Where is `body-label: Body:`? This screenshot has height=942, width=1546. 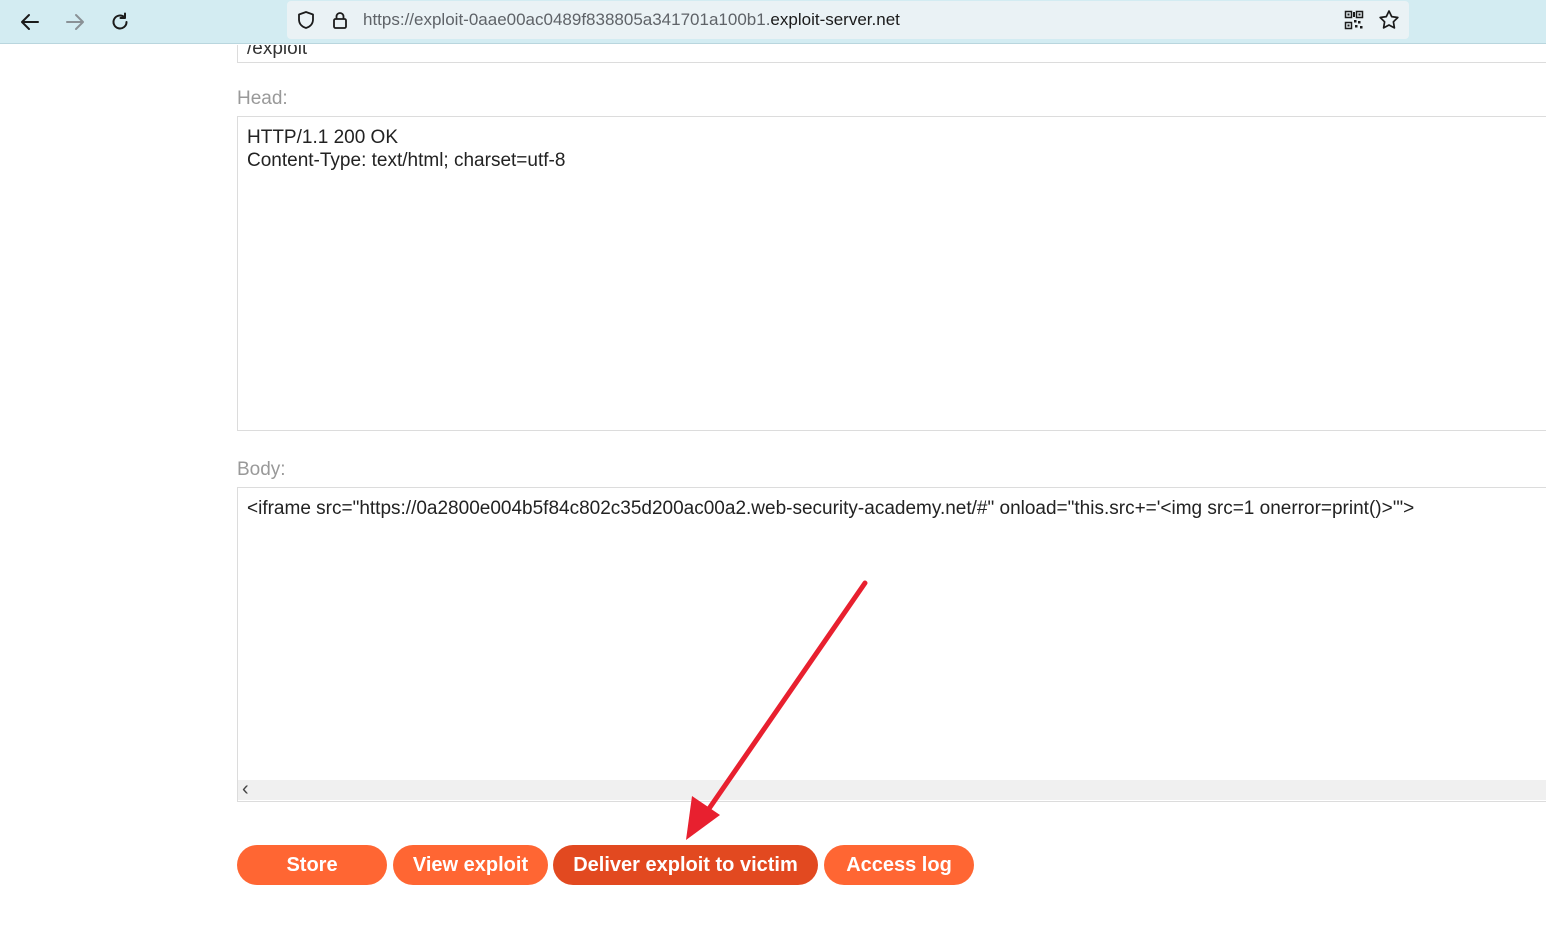 body-label: Body: is located at coordinates (261, 469).